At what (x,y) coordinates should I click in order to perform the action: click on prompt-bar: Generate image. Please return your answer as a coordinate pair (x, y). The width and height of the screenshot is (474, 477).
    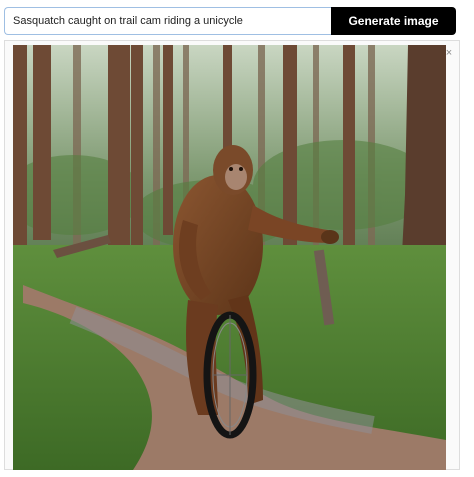
    Looking at the image, I should click on (230, 21).